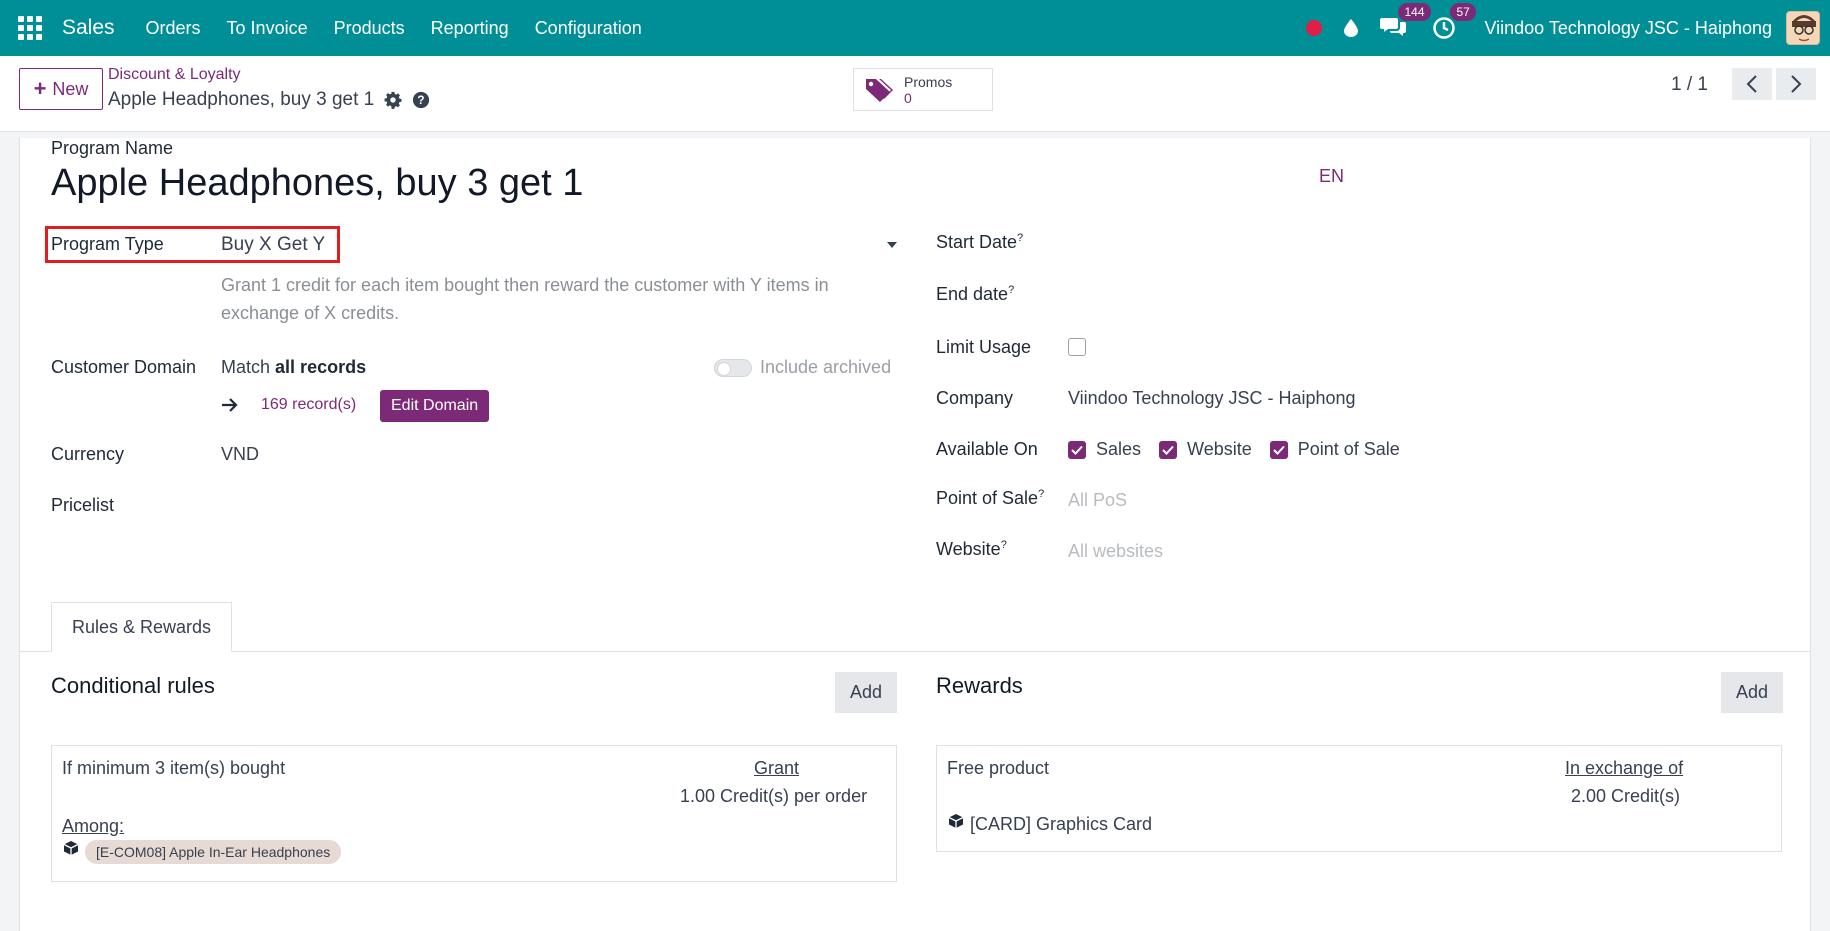 This screenshot has width=1830, height=931. Describe the element at coordinates (956, 821) in the screenshot. I see `cube-icon` at that location.